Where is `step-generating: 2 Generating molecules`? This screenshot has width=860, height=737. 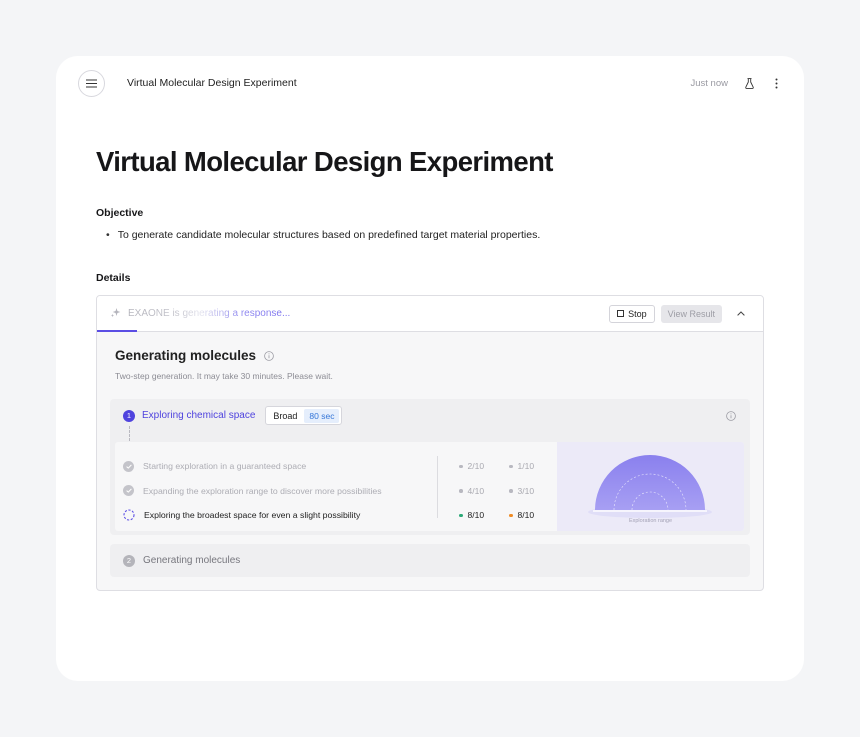
step-generating: 2 Generating molecules is located at coordinates (430, 560).